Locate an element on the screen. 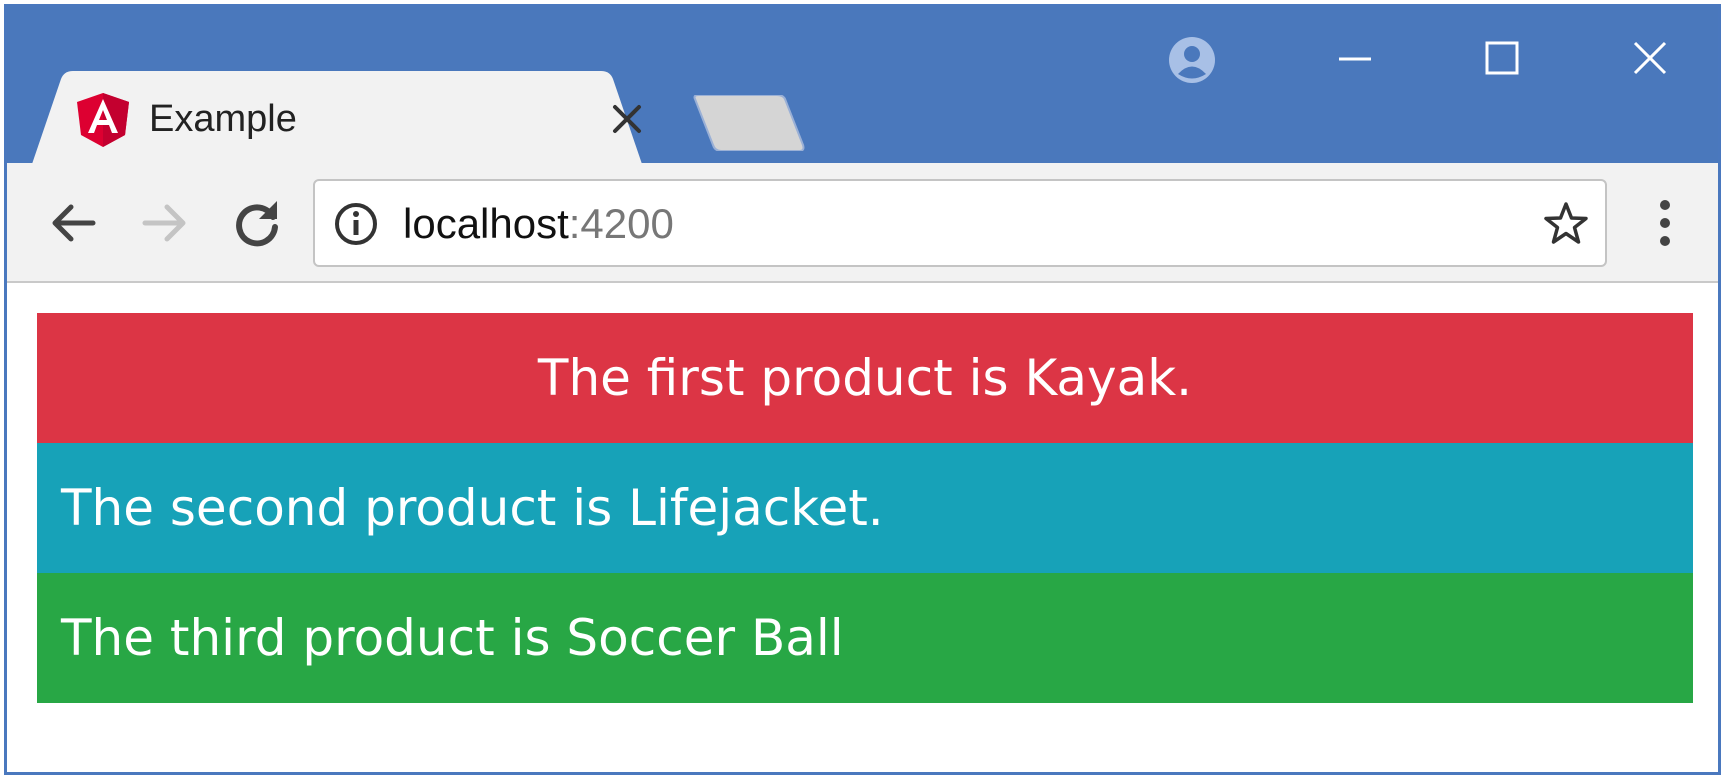  tab-title: Example is located at coordinates (223, 119).